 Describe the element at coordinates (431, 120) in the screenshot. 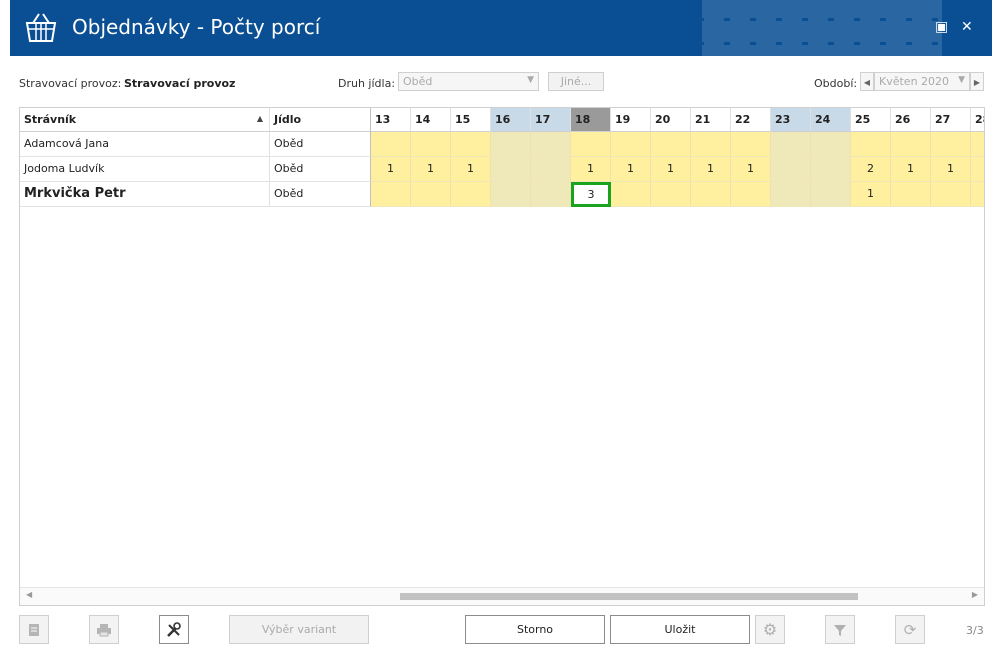

I see `day-header-14: 14` at that location.